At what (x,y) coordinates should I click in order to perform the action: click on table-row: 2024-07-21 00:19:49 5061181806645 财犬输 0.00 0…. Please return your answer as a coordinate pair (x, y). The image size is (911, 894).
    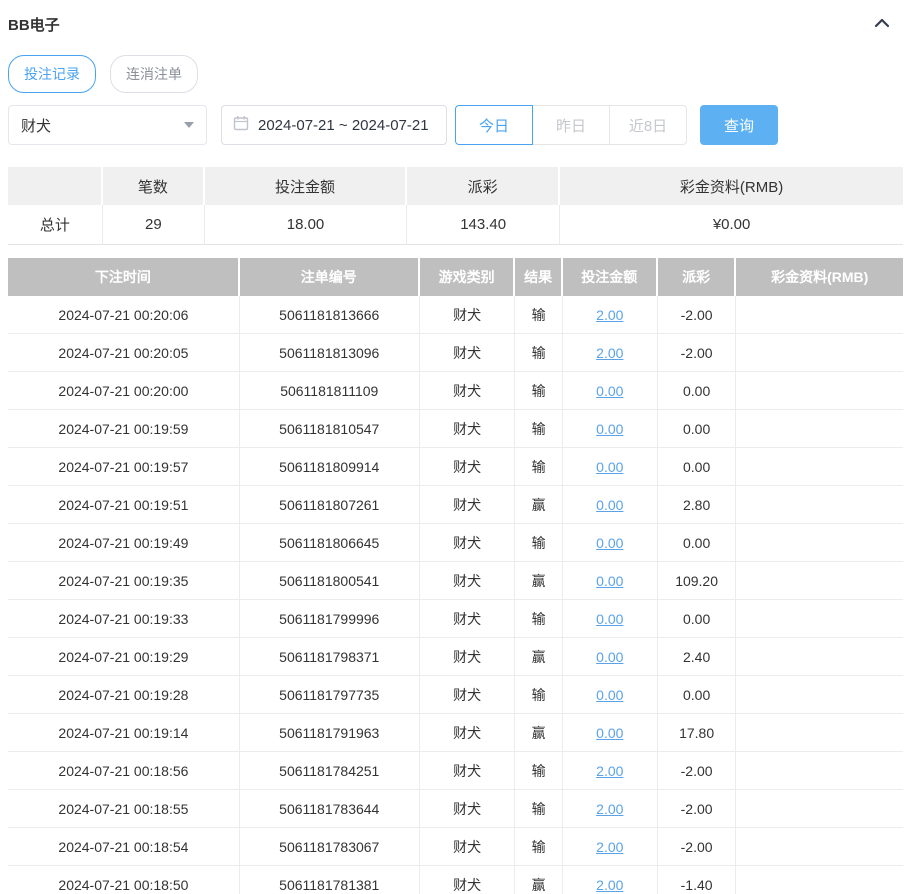
    Looking at the image, I should click on (455, 543).